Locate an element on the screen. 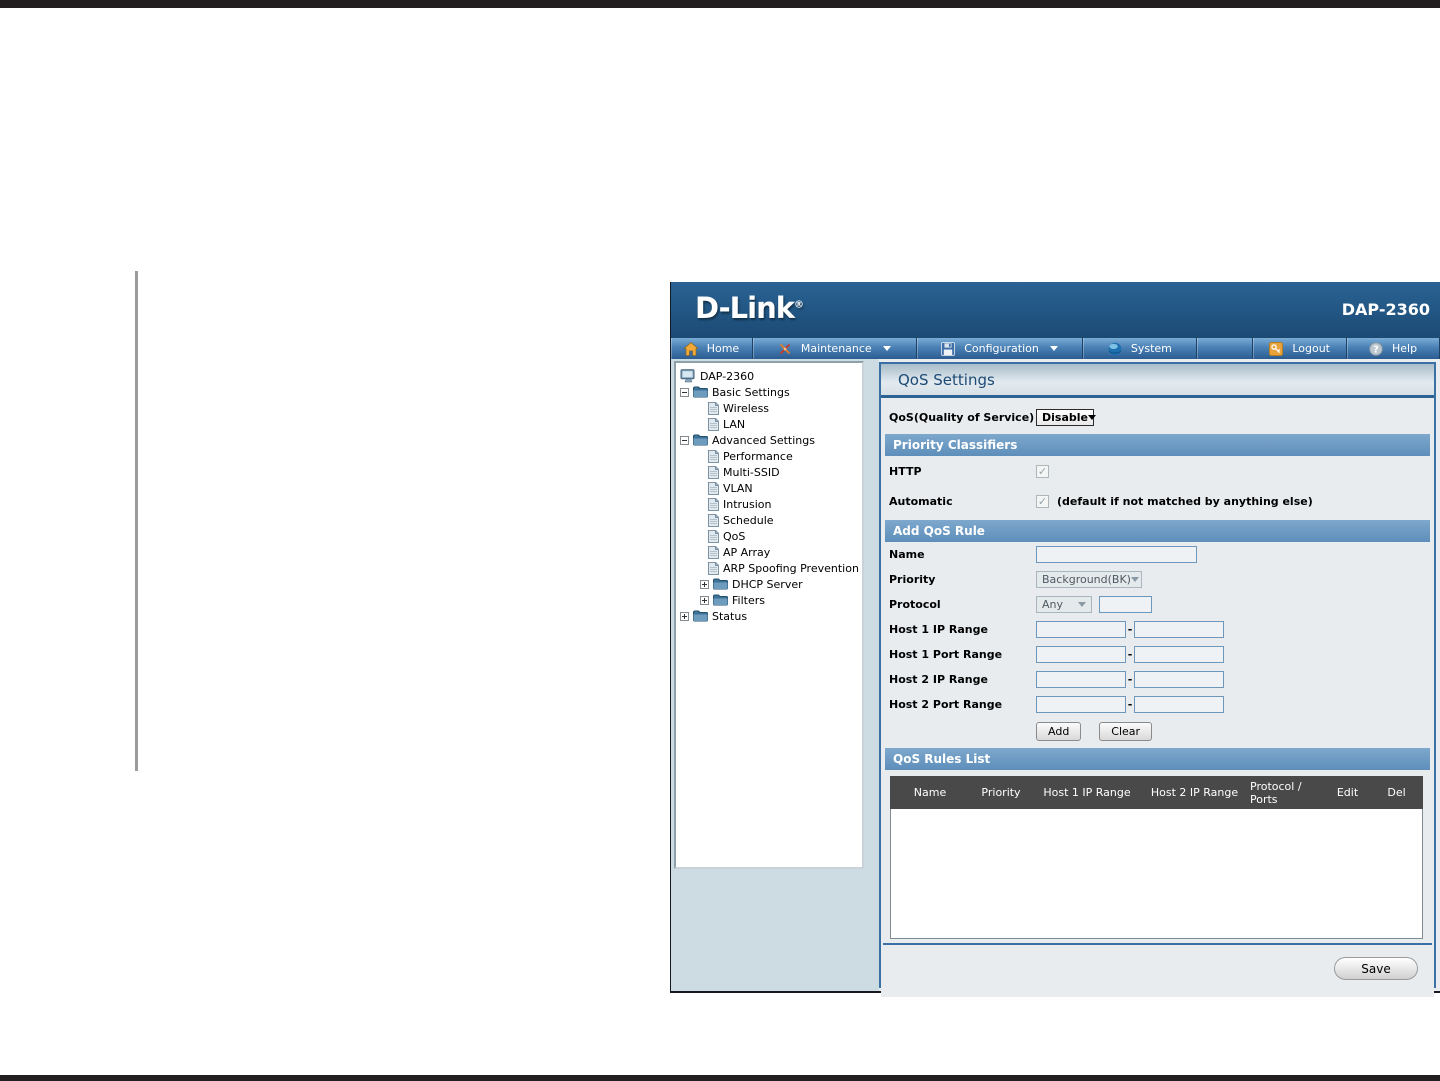 Image resolution: width=1440 pixels, height=1081 pixels. save-area: Save is located at coordinates (1157, 971).